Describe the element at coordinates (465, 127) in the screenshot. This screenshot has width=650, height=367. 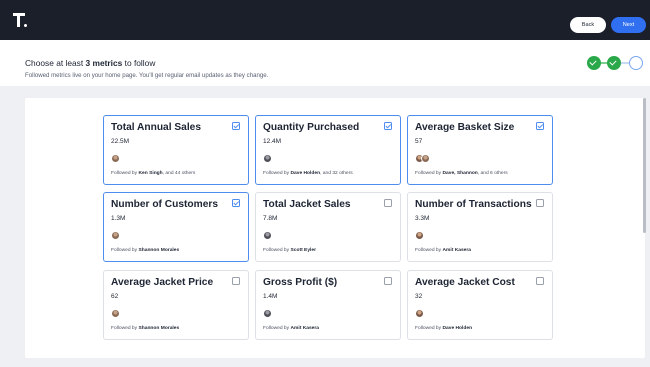
I see `metric-title: Average Basket Size` at that location.